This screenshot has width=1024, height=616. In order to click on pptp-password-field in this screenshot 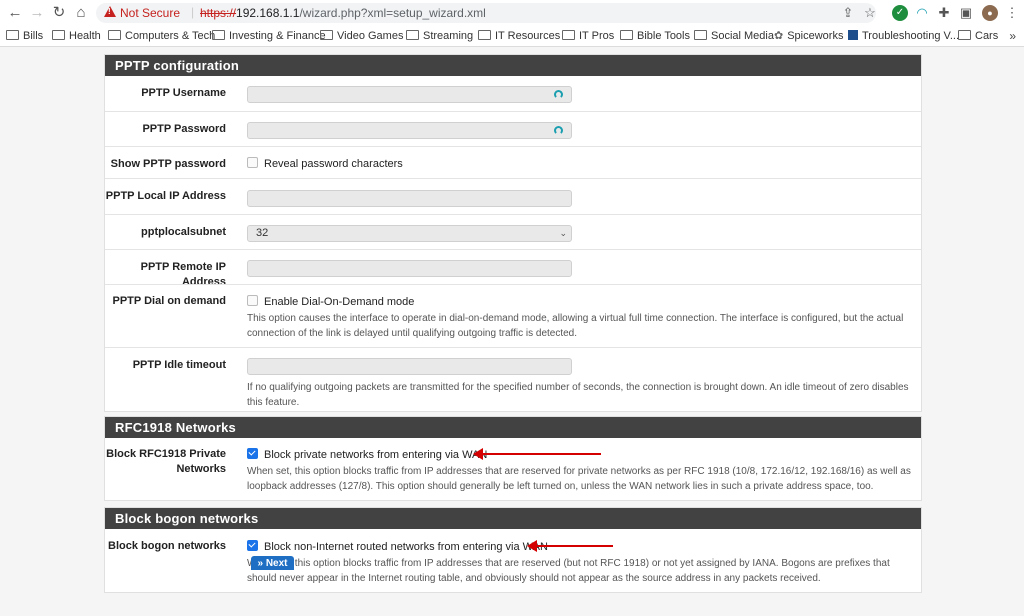, I will do `click(409, 130)`.